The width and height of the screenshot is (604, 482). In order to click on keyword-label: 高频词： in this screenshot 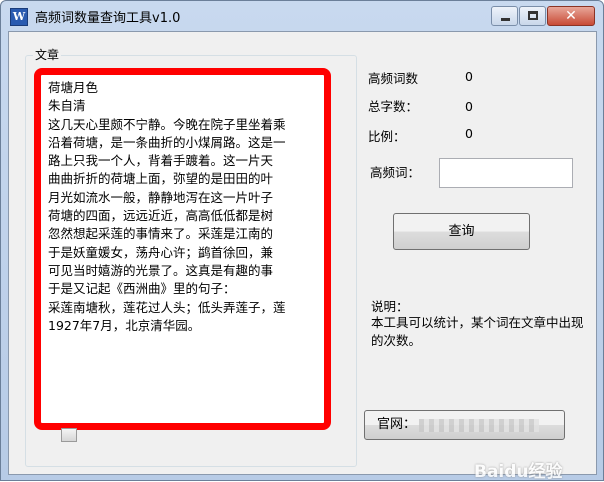, I will do `click(395, 172)`.